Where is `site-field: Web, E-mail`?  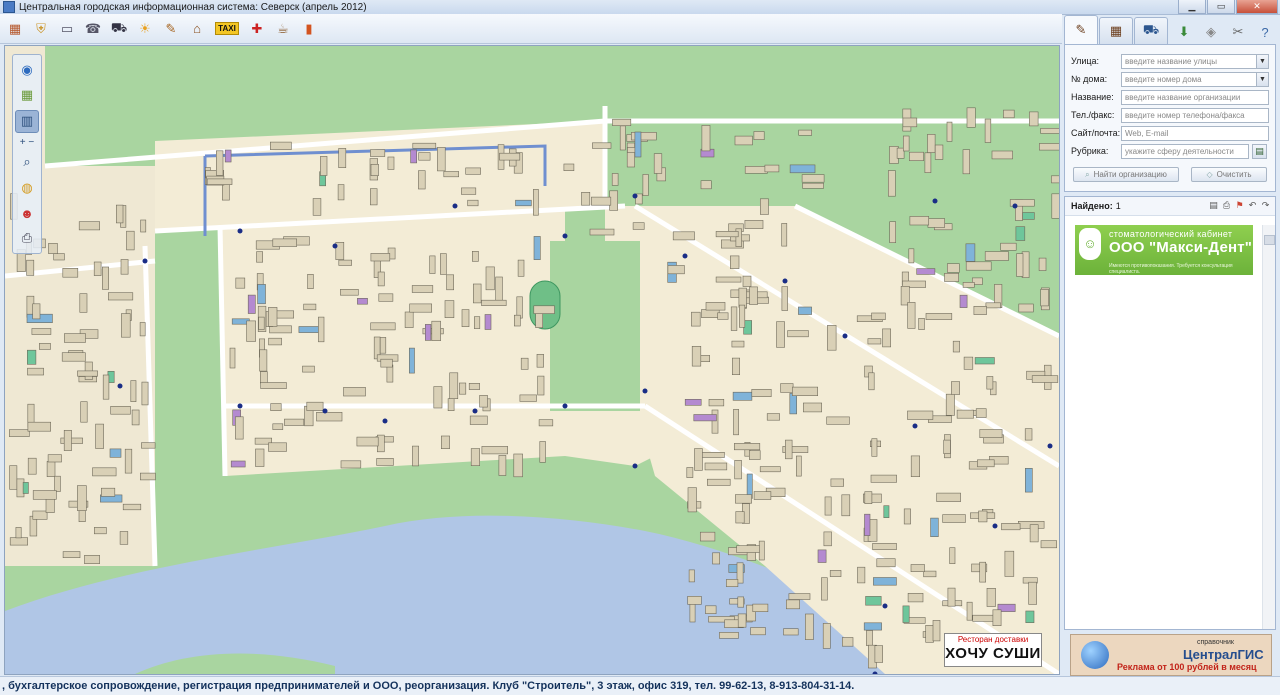
site-field: Web, E-mail is located at coordinates (1195, 133).